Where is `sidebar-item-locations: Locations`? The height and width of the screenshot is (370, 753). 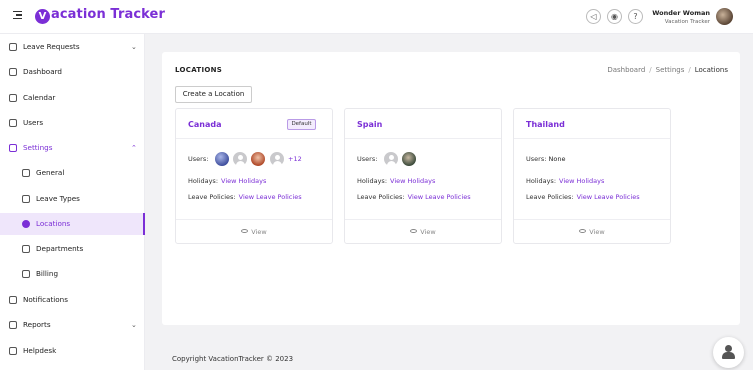
sidebar-item-locations: Locations is located at coordinates (72, 224).